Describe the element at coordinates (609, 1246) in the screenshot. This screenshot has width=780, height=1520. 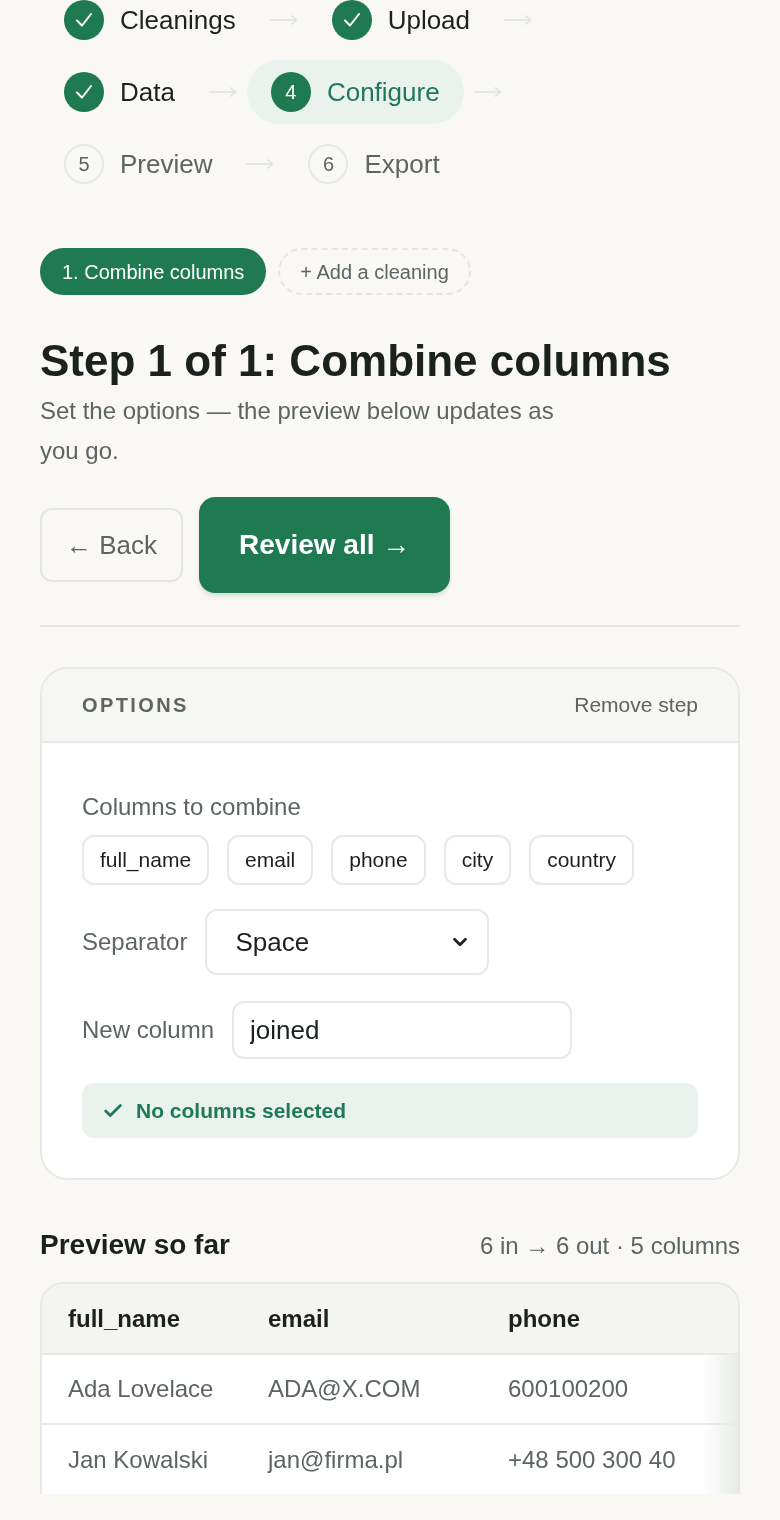
I see `preview-summary: 6 in → 6 out · 5 columns` at that location.